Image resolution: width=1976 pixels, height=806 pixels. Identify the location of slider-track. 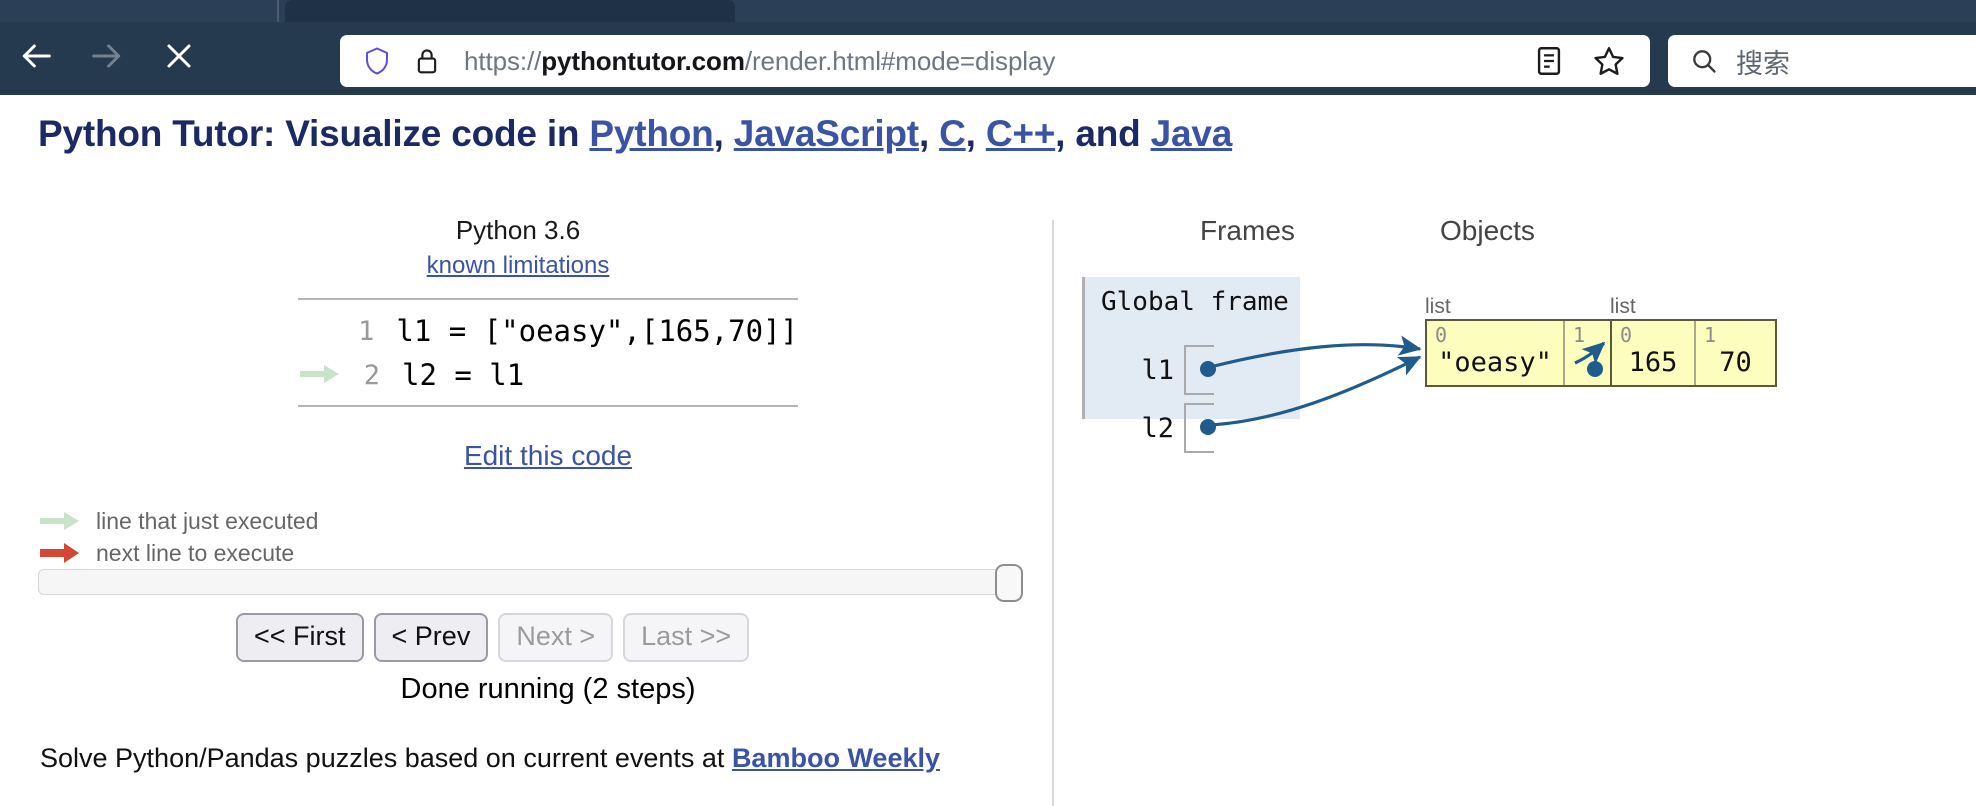
(529, 582).